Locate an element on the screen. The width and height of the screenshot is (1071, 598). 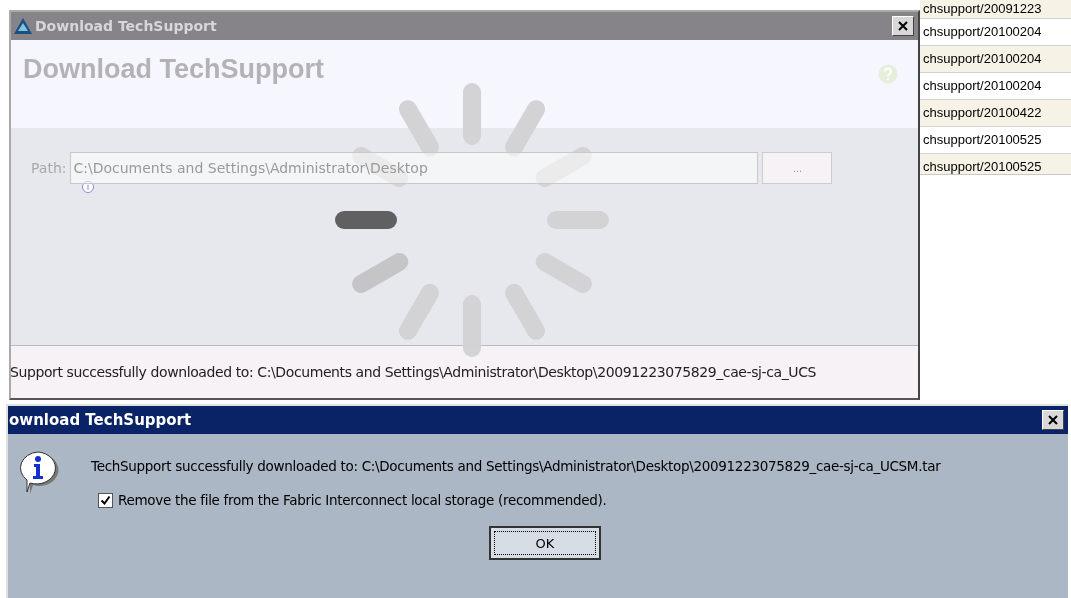
info-icon is located at coordinates (88, 187).